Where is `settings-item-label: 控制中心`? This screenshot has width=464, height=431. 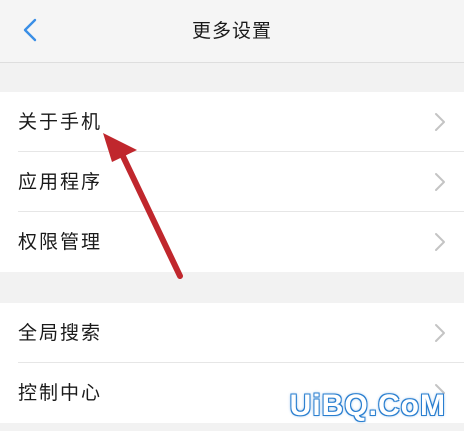
settings-item-label: 控制中心 is located at coordinates (60, 393).